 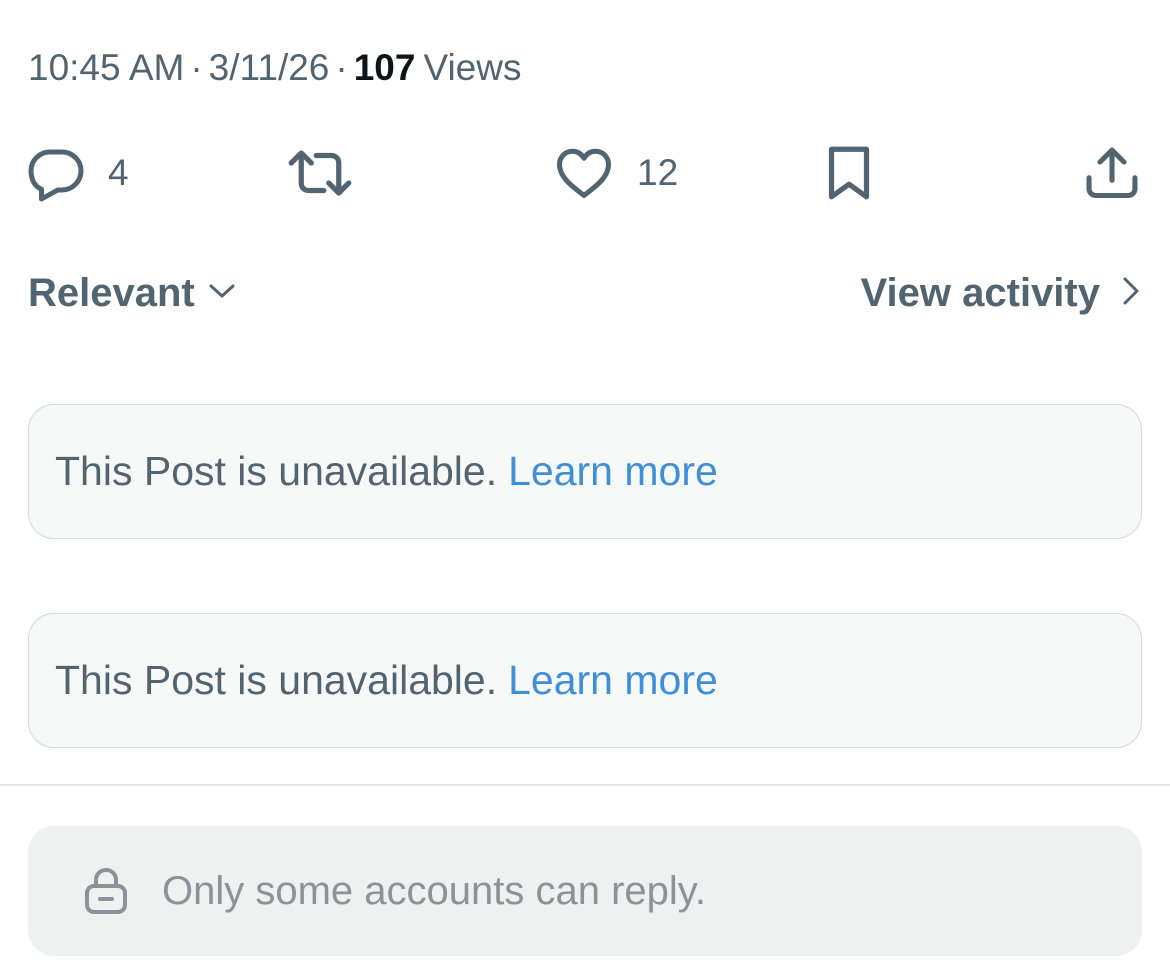 I want to click on like-count: 12, so click(x=658, y=172).